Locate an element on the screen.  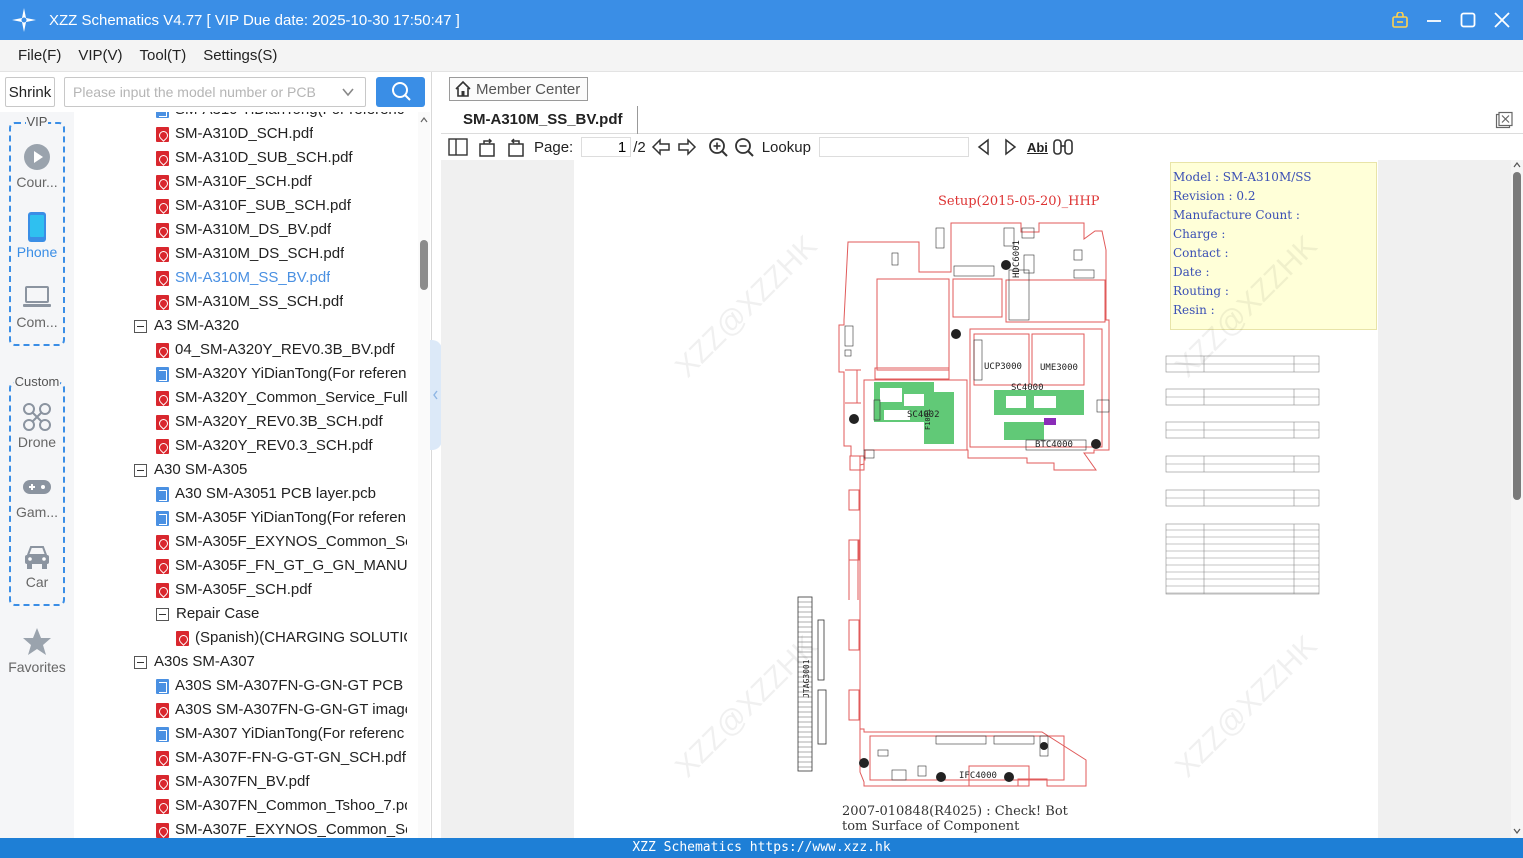
tree-file: SM-A307FN_Common_Tshoo_7.pd is located at coordinates (281, 806).